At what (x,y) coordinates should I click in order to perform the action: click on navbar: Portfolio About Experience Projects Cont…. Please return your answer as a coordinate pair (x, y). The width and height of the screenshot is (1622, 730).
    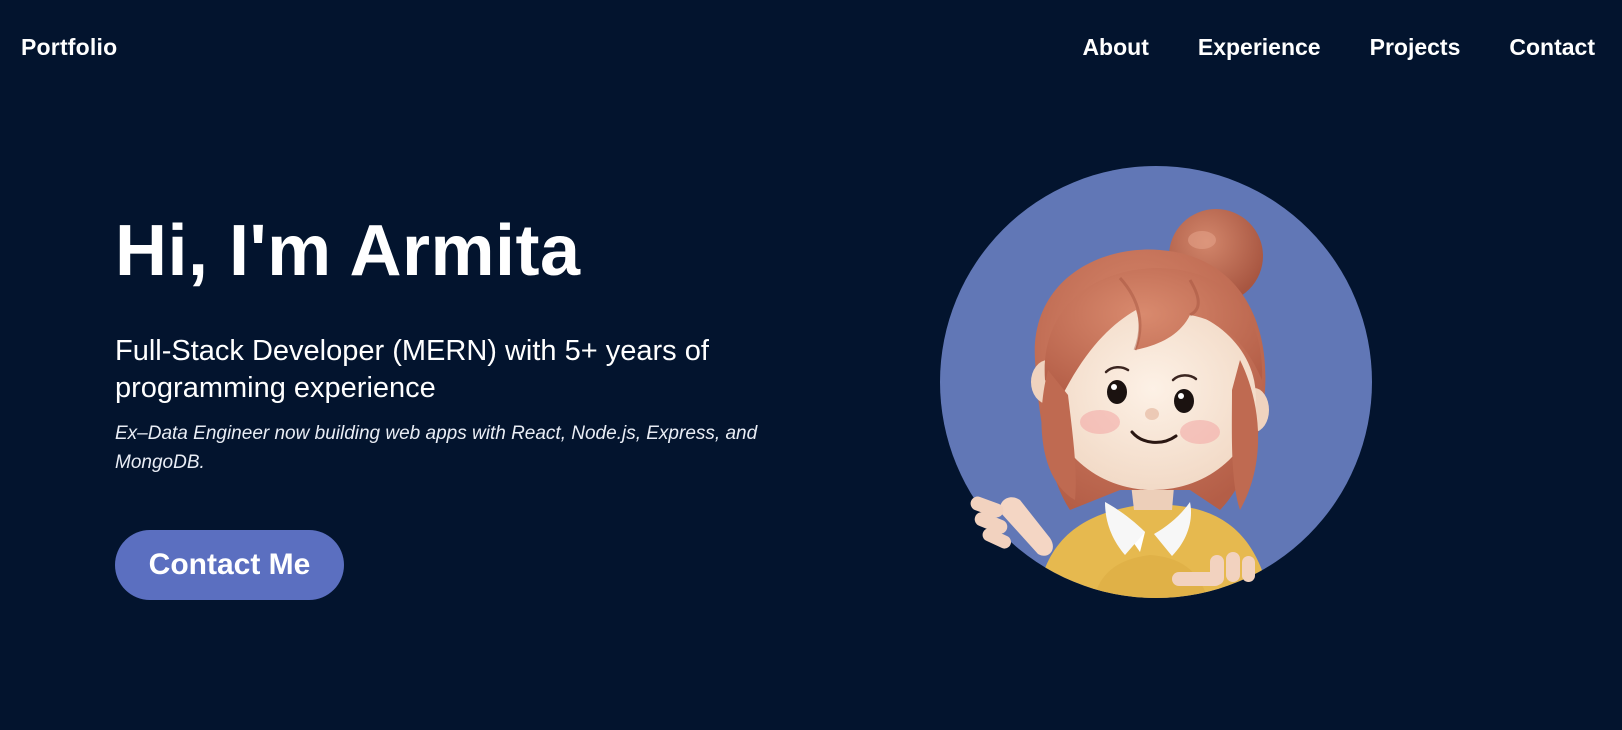
    Looking at the image, I should click on (811, 50).